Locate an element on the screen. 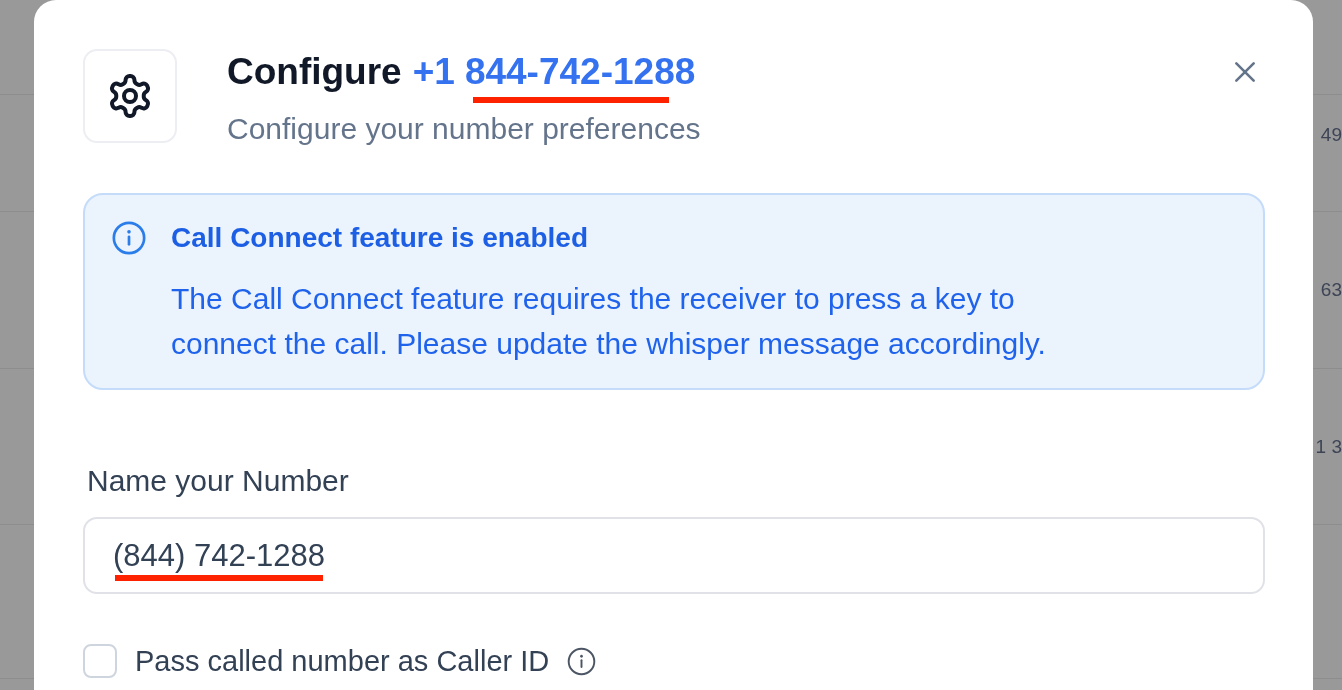 The width and height of the screenshot is (1342, 690). table-cell: 1 3 is located at coordinates (1328, 446).